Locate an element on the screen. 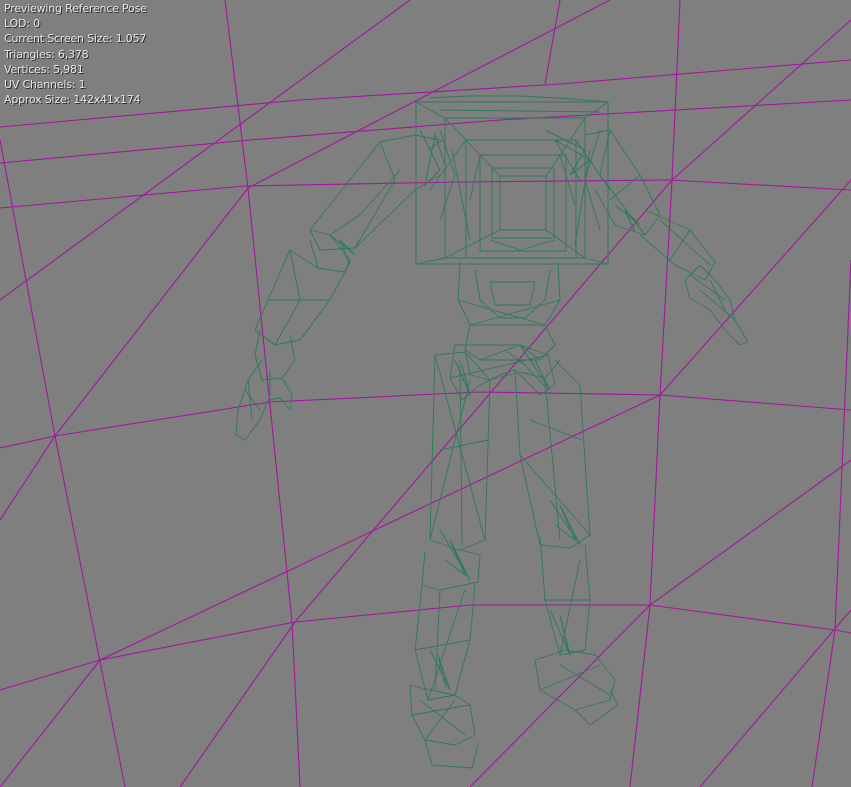 This screenshot has width=851, height=787. left-leg-wireframe is located at coordinates (450, 560).